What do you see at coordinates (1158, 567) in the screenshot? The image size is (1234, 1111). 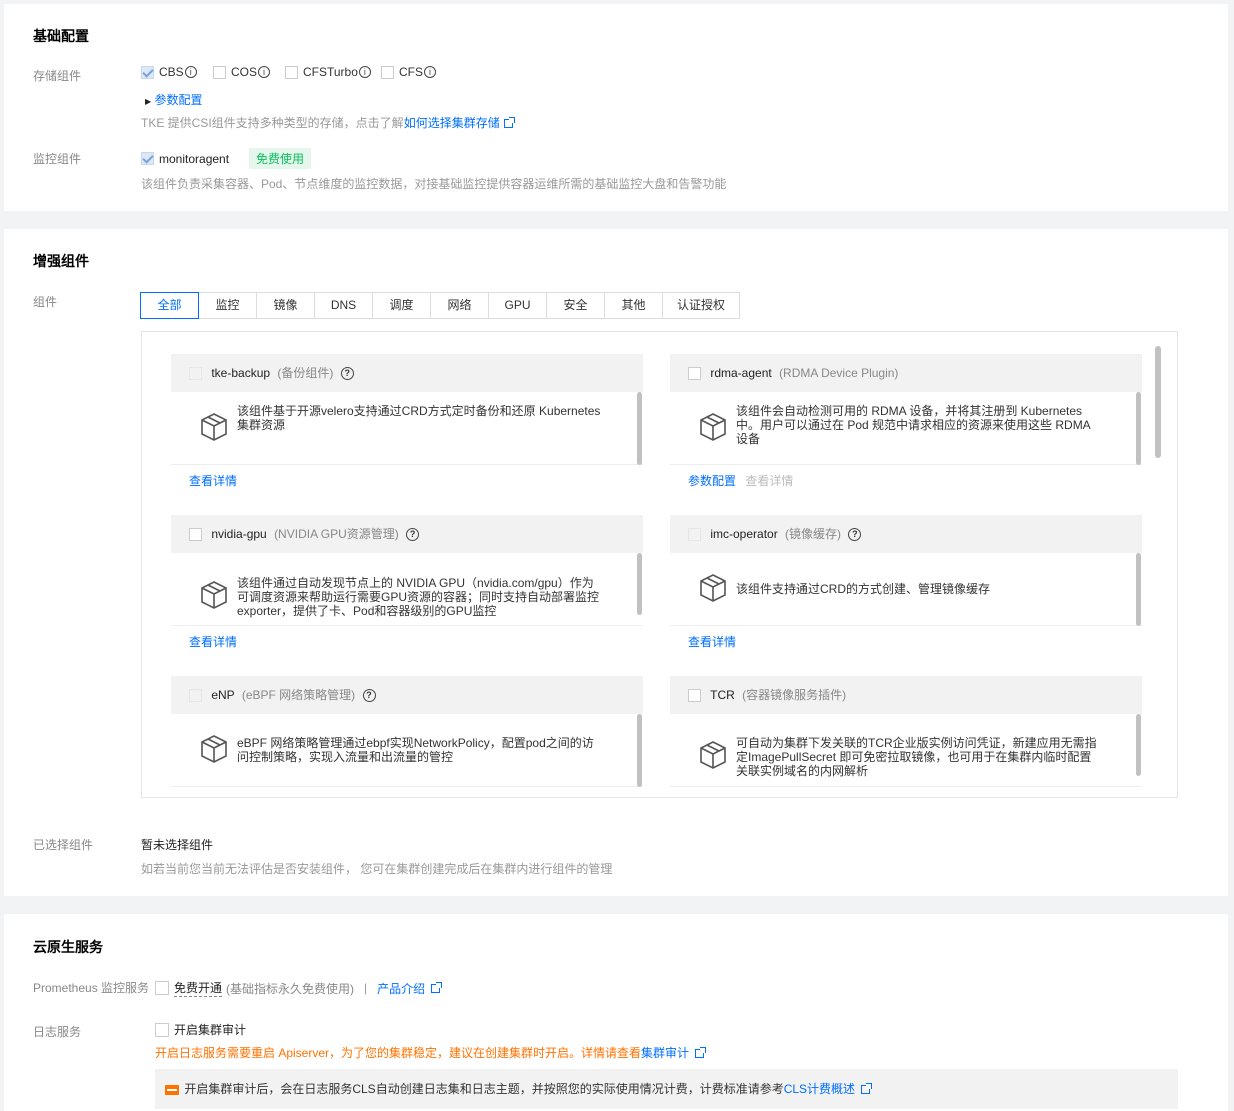 I see `component-list-scrollbar` at bounding box center [1158, 567].